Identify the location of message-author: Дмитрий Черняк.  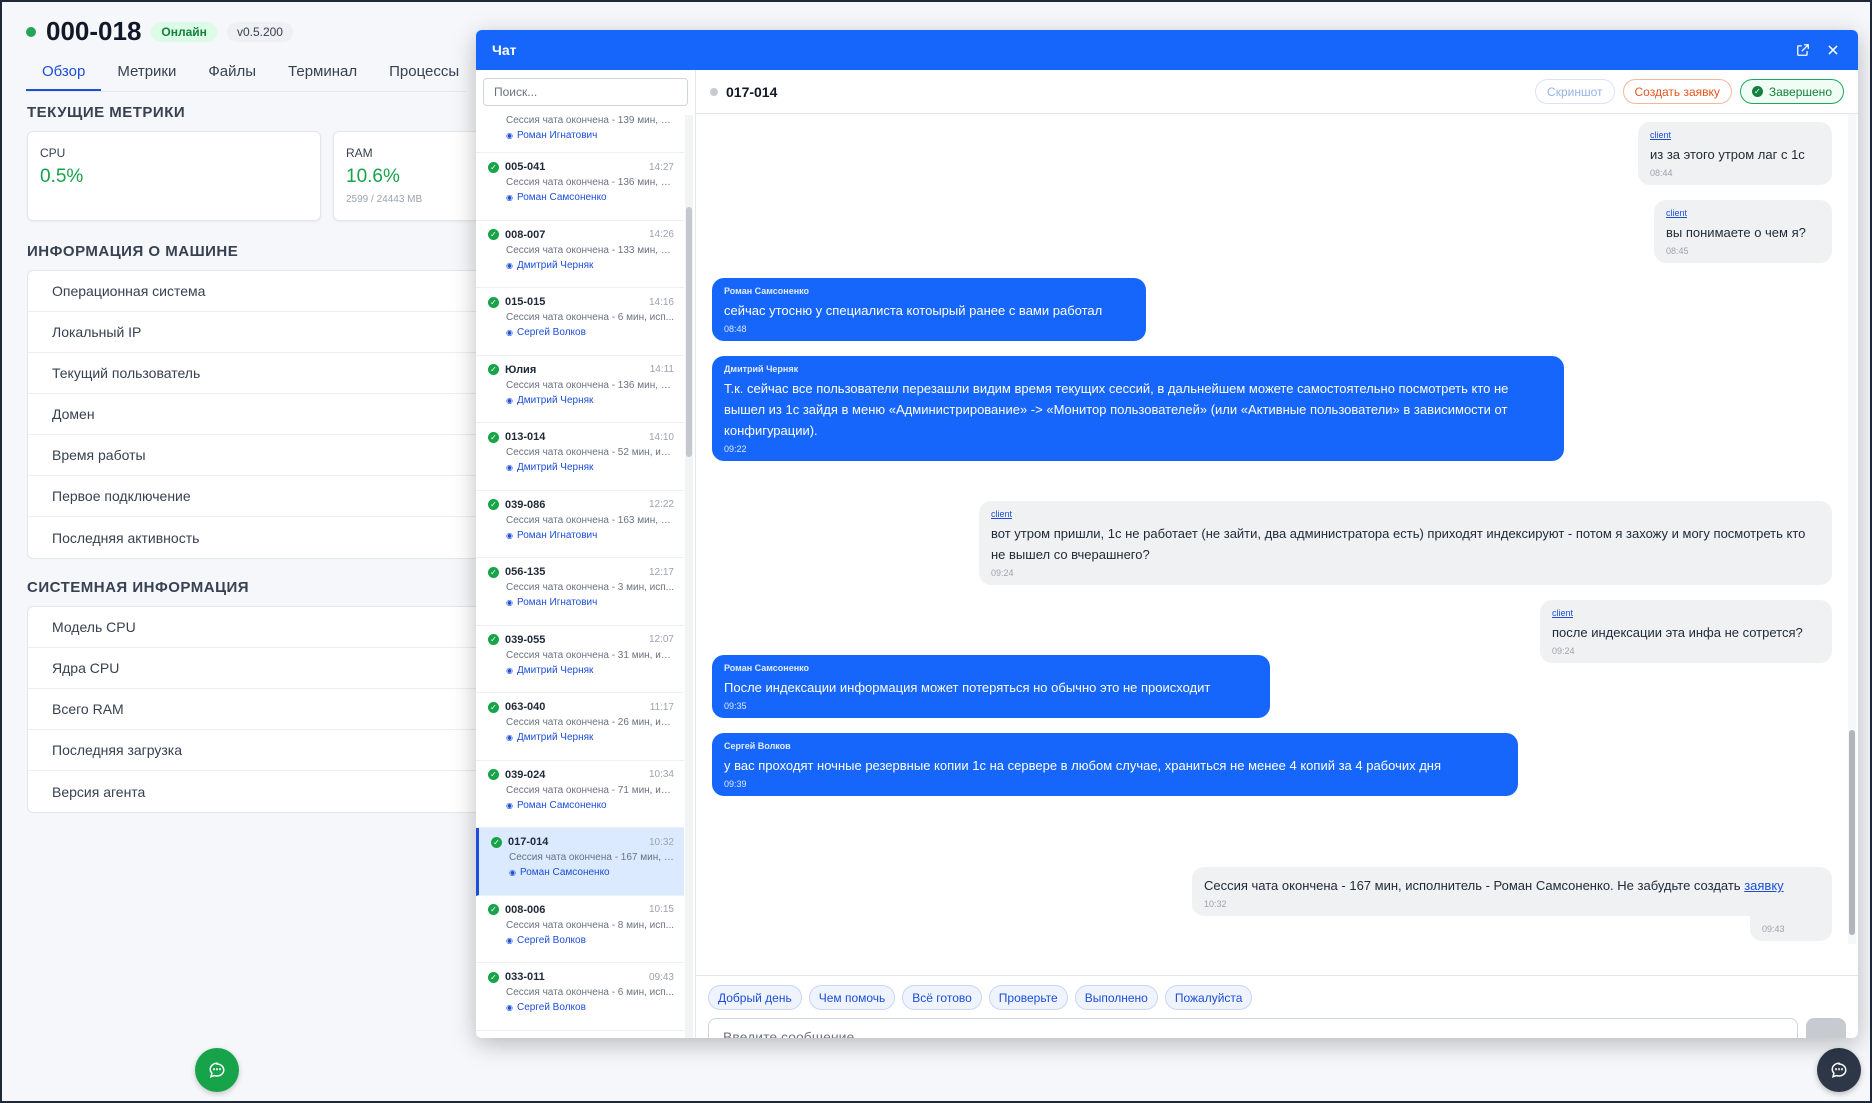
(761, 369).